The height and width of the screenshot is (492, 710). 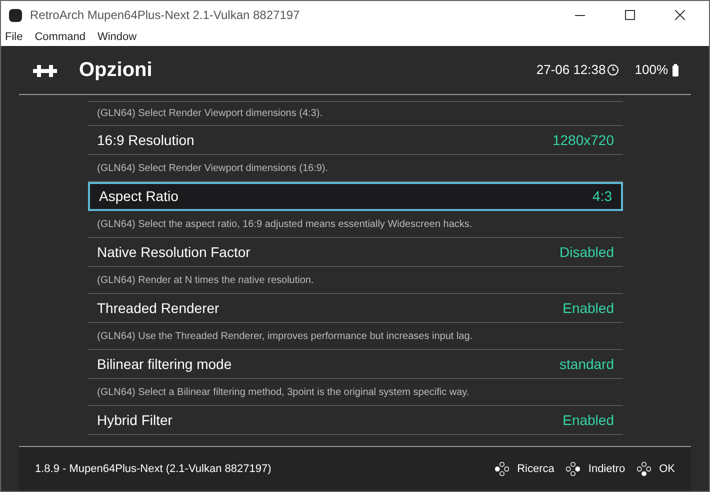 I want to click on option-row: Hybrid Filter Enabled, so click(x=355, y=420).